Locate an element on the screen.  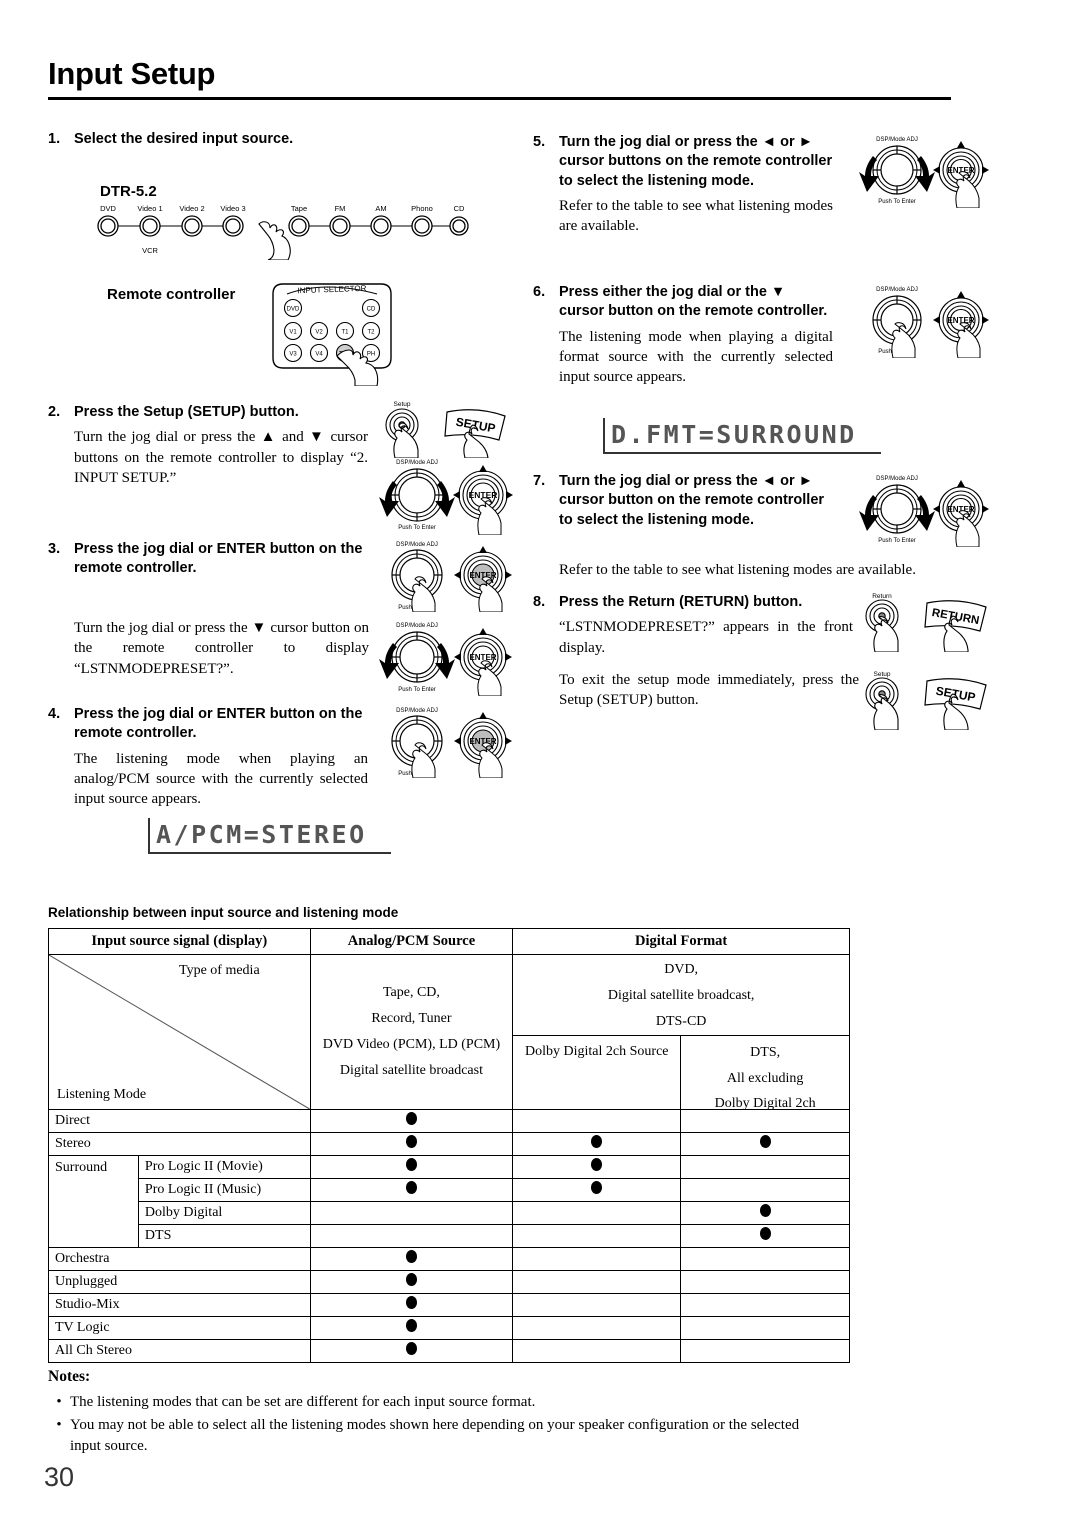
dot-dolbydigital-dts is located at coordinates (765, 1213).